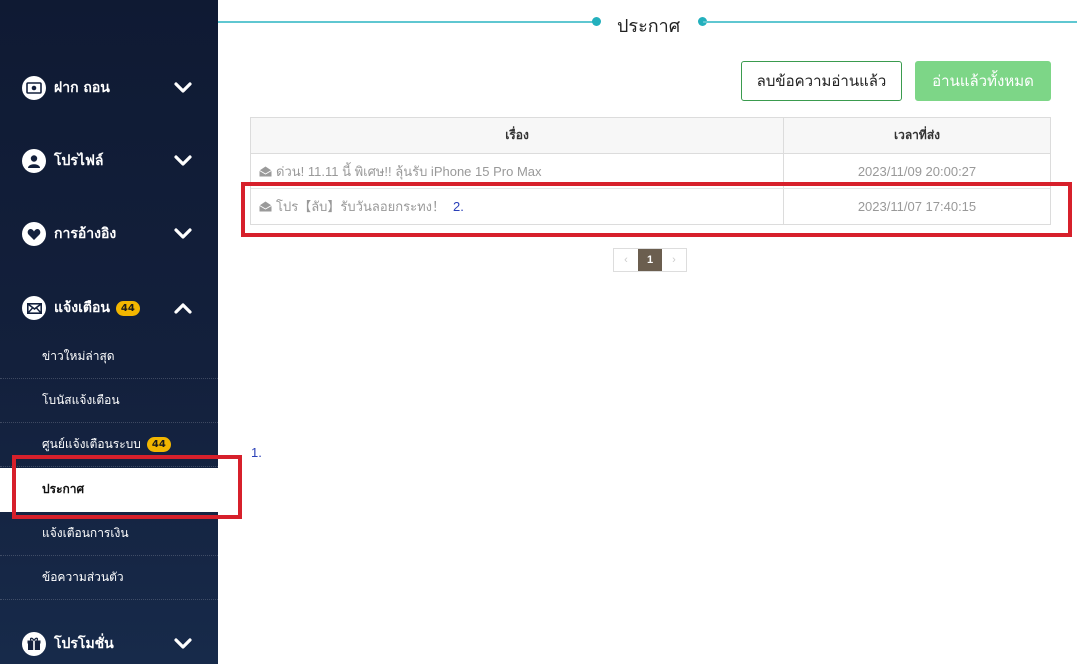  What do you see at coordinates (109, 161) in the screenshot?
I see `sidebar-item-profile: โปรไฟล์` at bounding box center [109, 161].